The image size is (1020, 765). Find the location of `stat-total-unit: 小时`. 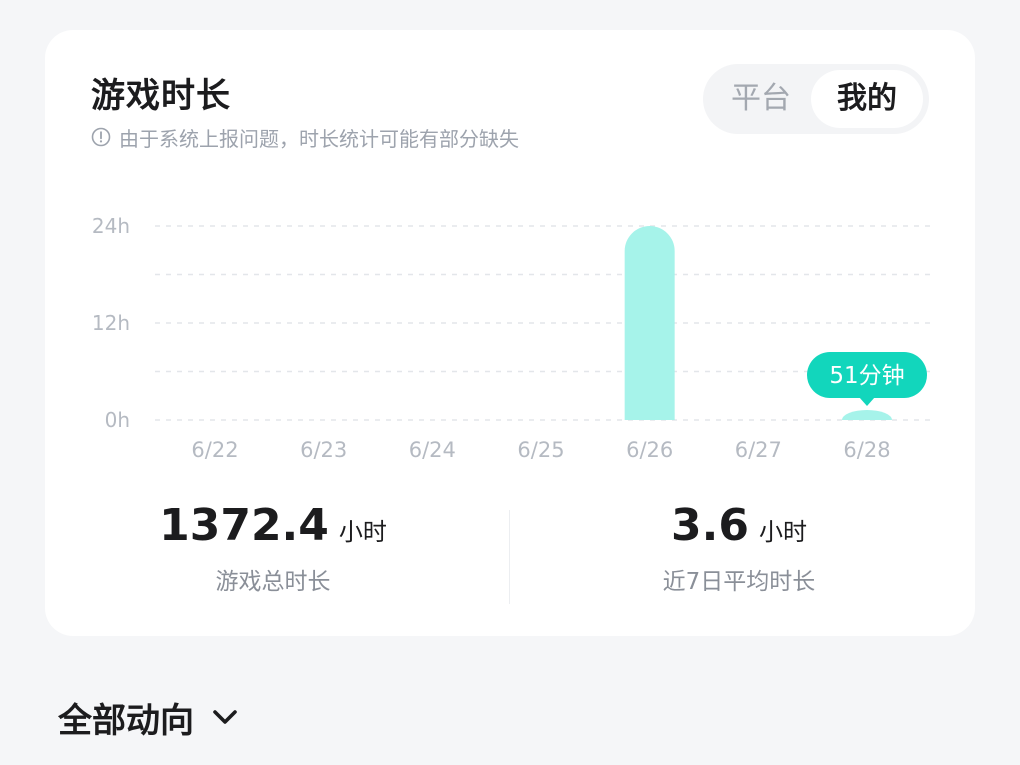

stat-total-unit: 小时 is located at coordinates (362, 532).